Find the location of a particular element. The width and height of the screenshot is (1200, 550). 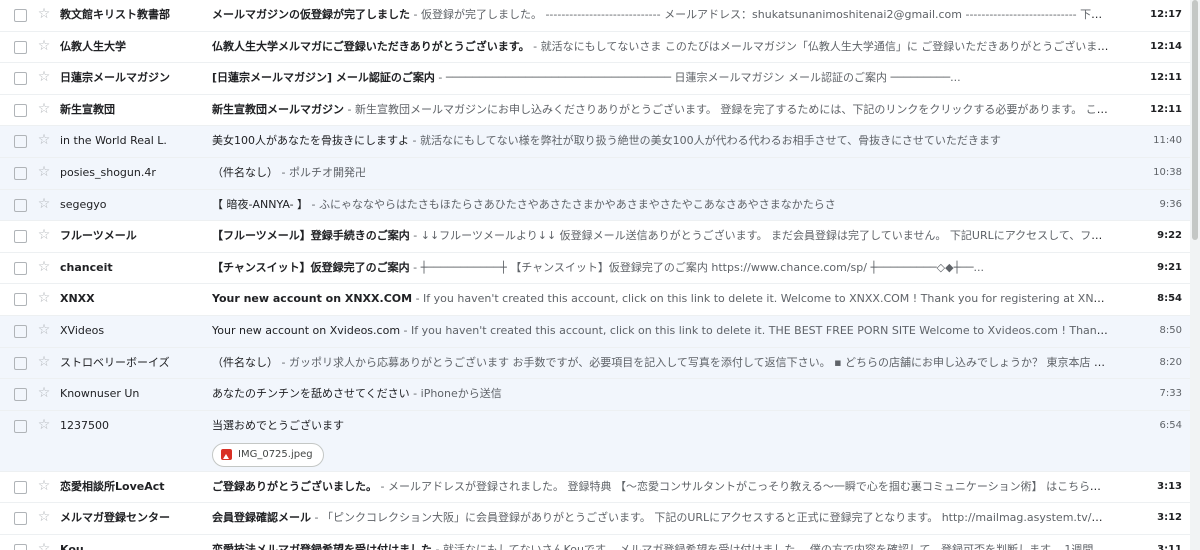

email-row: ☆ posies_shogun.4r （件名なし） - ポルチオ開発卍 10:38 is located at coordinates (595, 173).